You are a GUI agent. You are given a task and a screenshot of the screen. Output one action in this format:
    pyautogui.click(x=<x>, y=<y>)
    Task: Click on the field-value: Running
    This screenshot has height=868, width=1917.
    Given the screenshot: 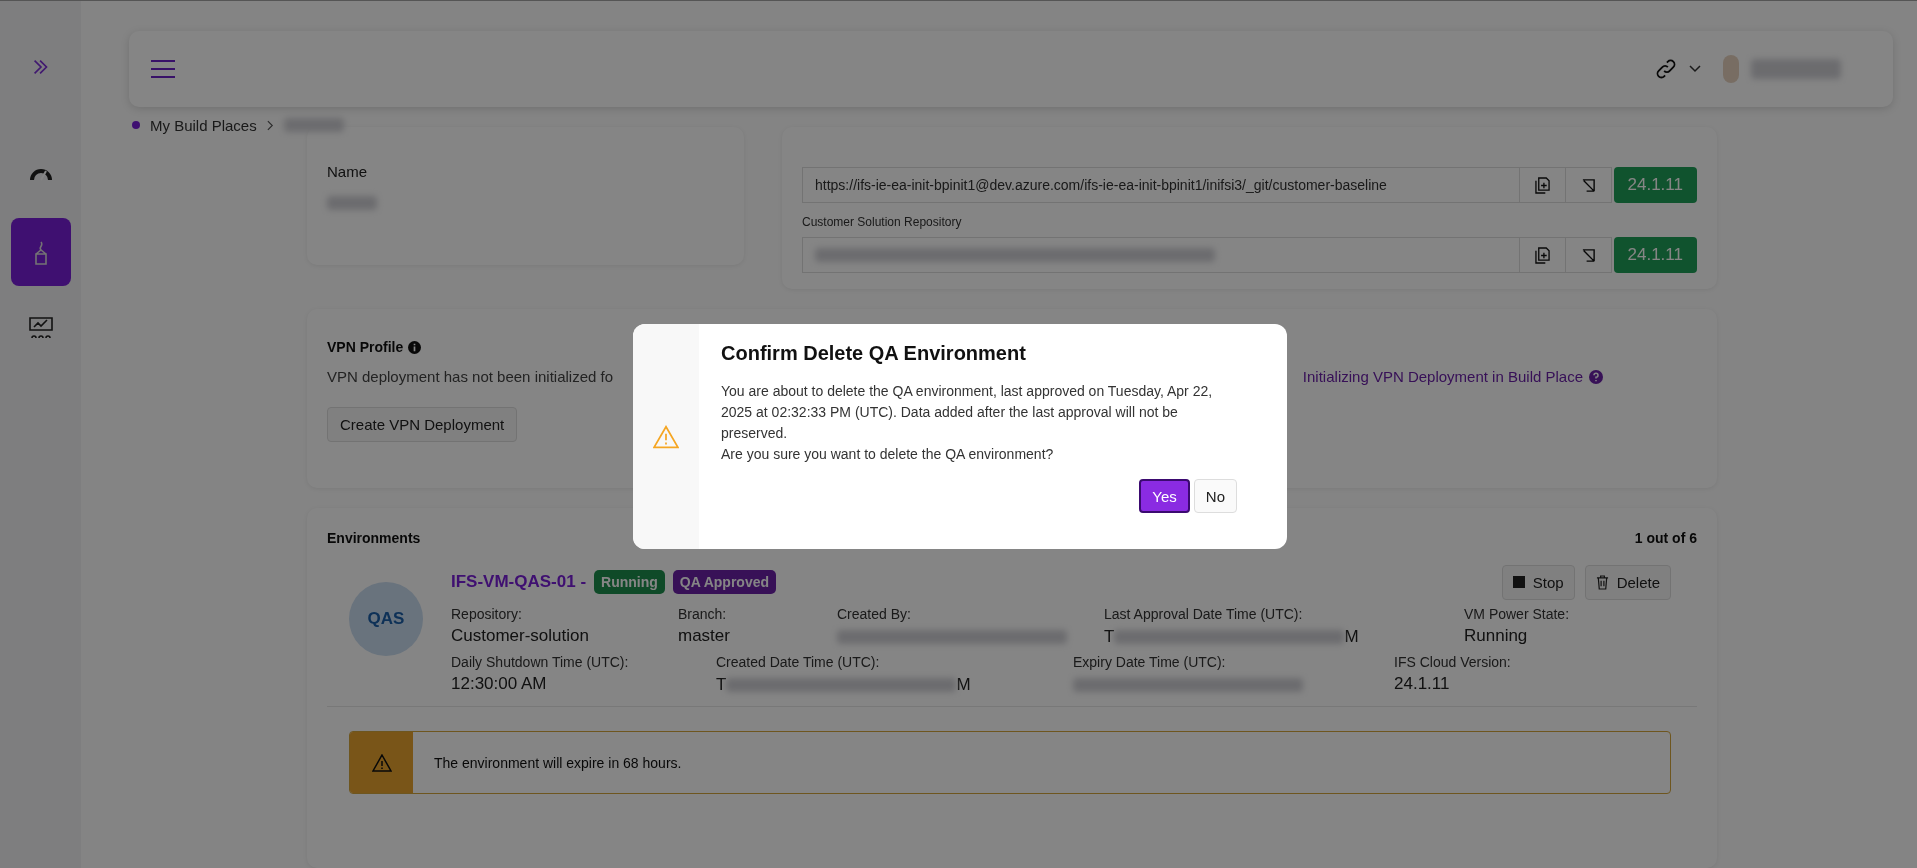 What is the action you would take?
    pyautogui.click(x=1496, y=636)
    